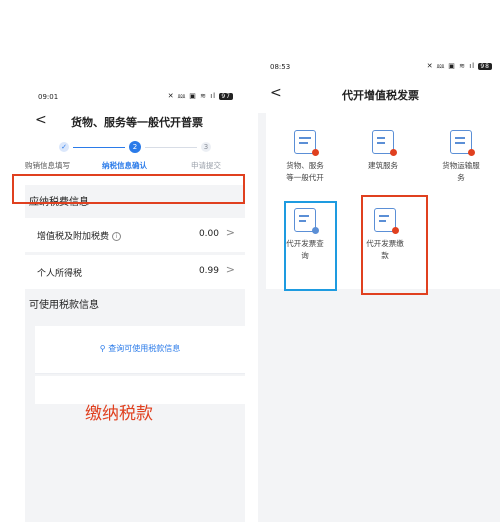 Image resolution: width=500 pixels, height=522 pixels. I want to click on highlight-box-payment, so click(394, 245).